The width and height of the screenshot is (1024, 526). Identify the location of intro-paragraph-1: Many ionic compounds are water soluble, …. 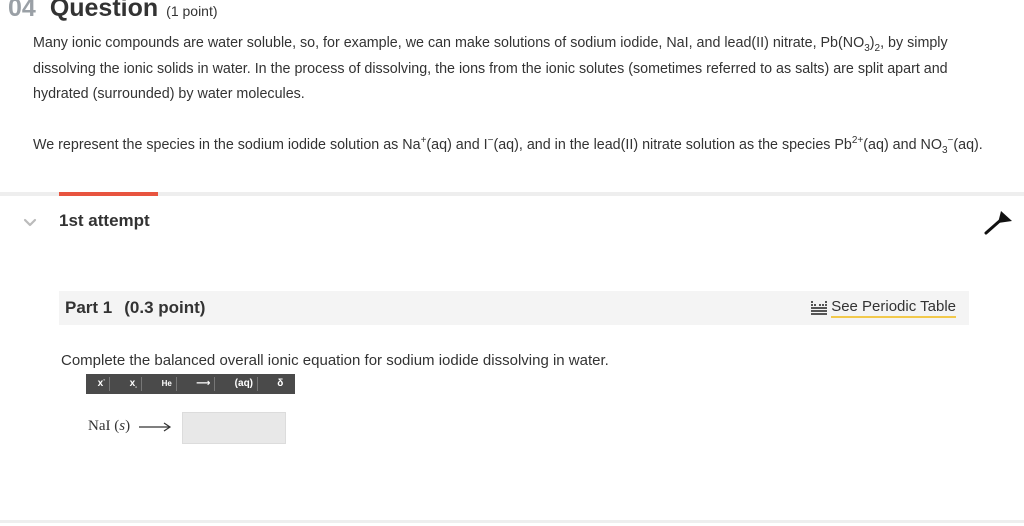
(513, 69).